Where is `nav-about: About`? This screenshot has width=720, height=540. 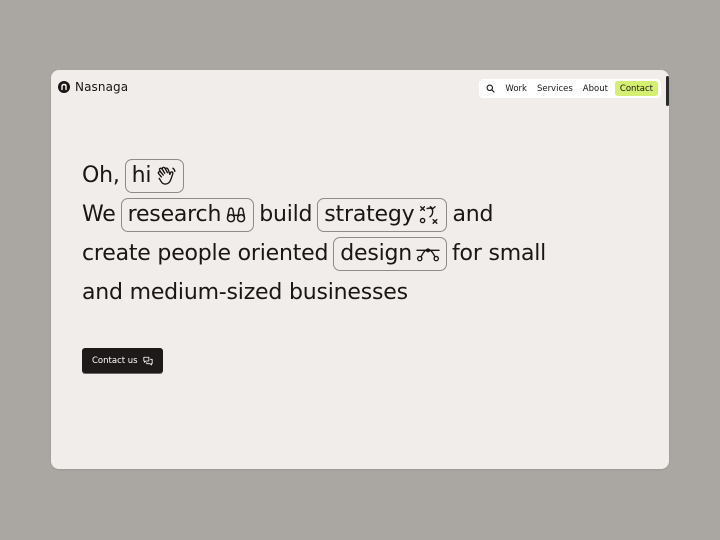
nav-about: About is located at coordinates (595, 88).